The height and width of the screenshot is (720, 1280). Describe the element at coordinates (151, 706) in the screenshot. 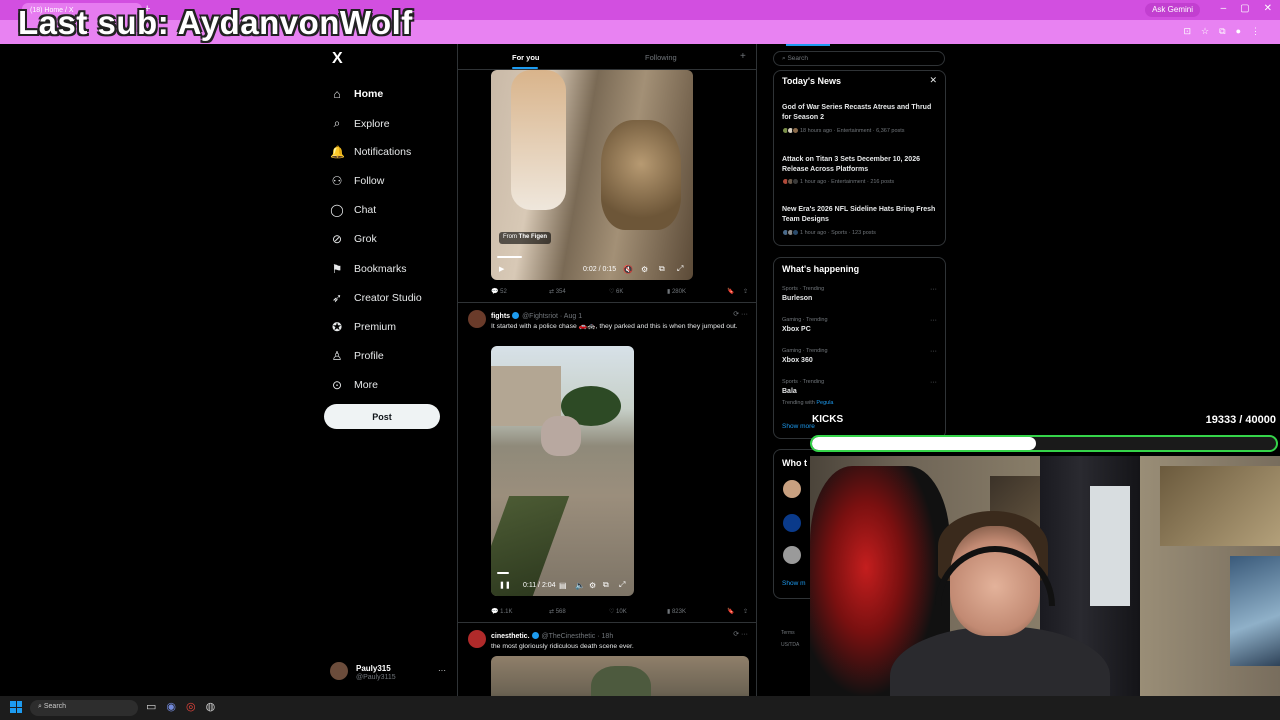

I see `file-explorer-icon: ▭` at that location.